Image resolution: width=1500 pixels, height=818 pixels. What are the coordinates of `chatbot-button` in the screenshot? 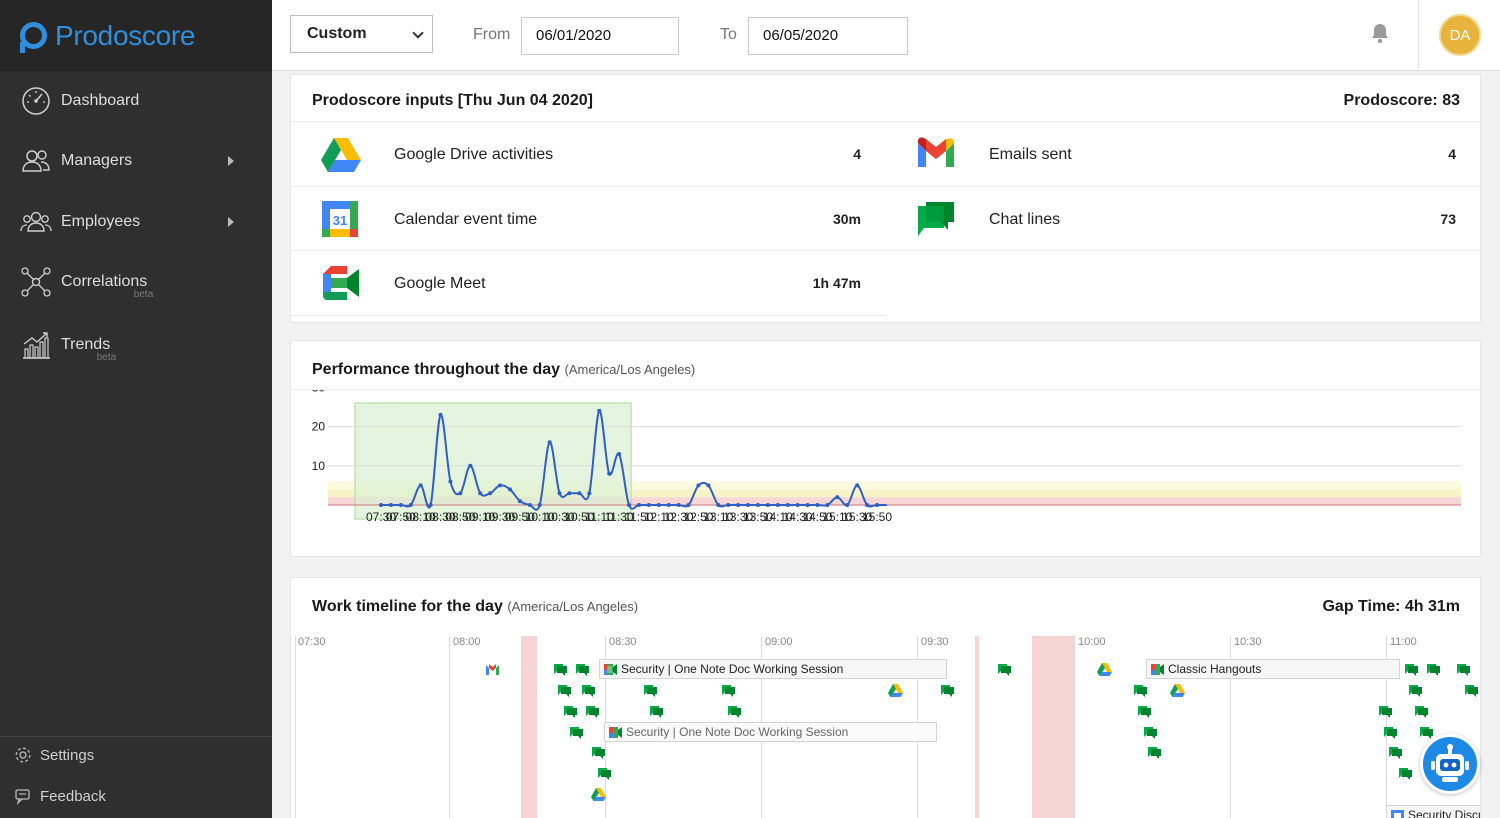 It's located at (1450, 764).